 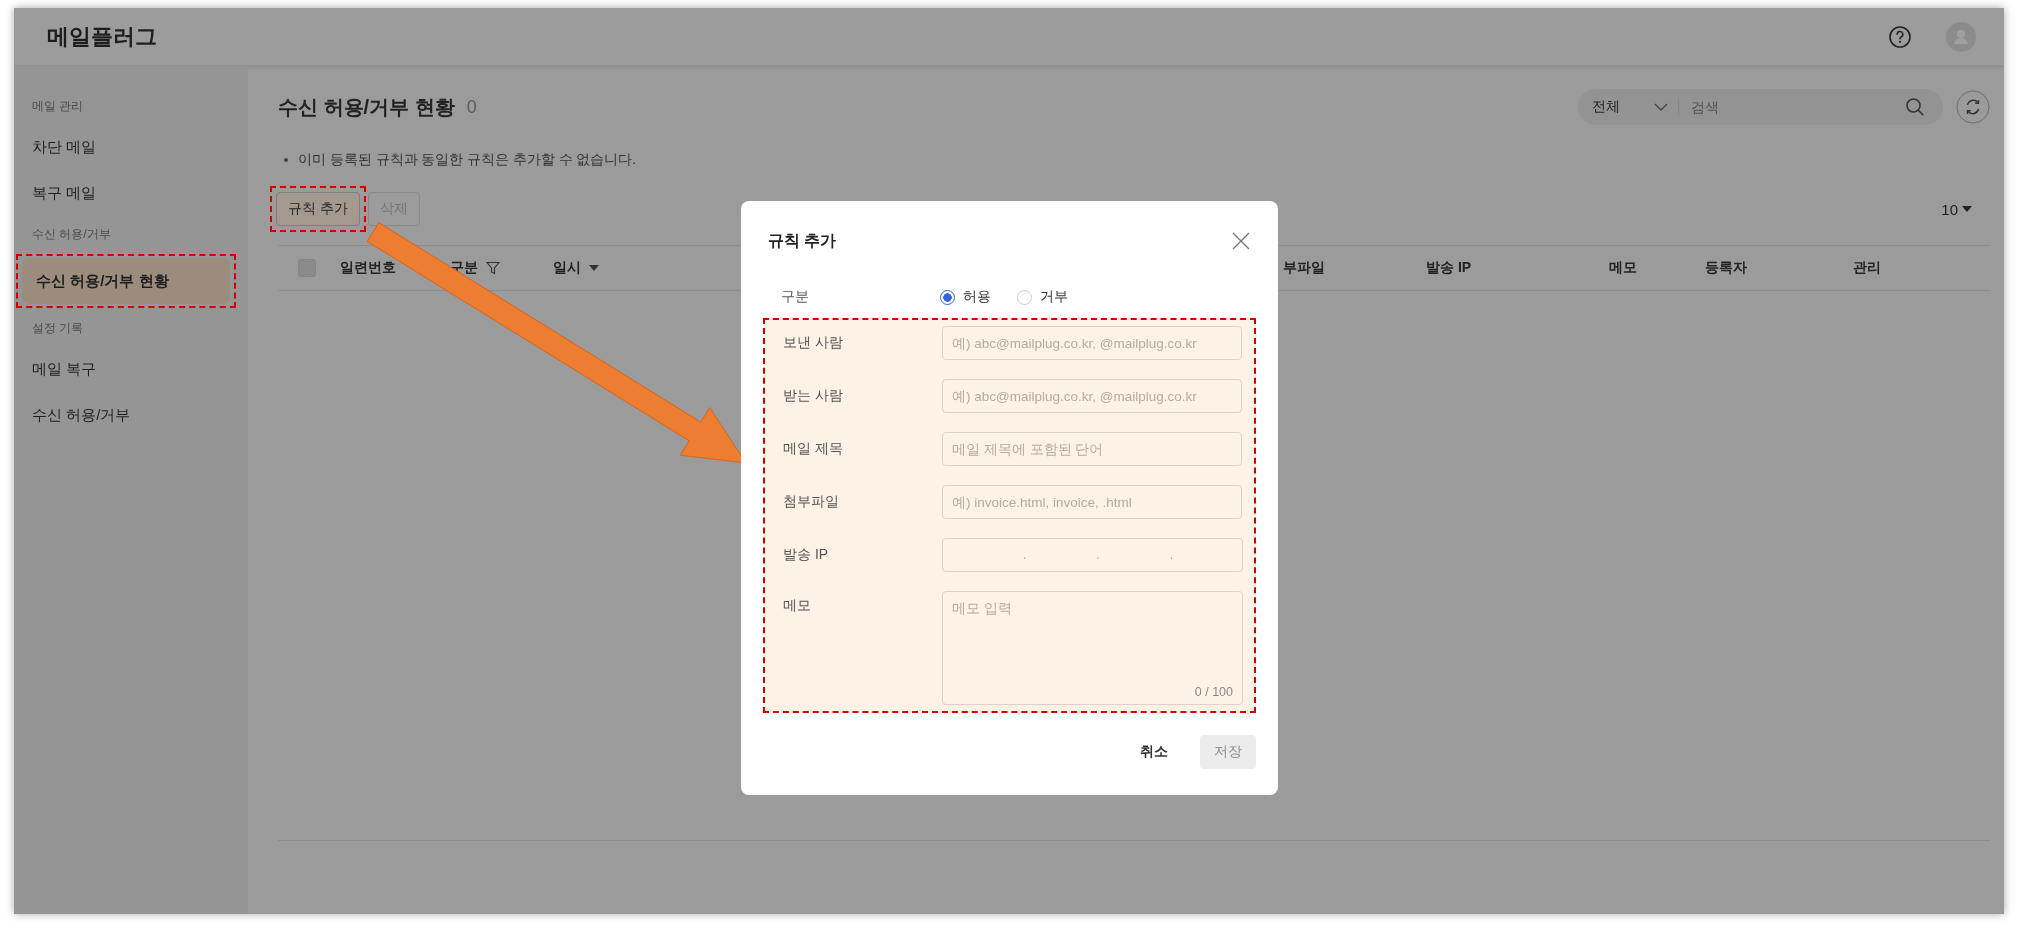 I want to click on column-header: 등록자, so click(x=1726, y=268).